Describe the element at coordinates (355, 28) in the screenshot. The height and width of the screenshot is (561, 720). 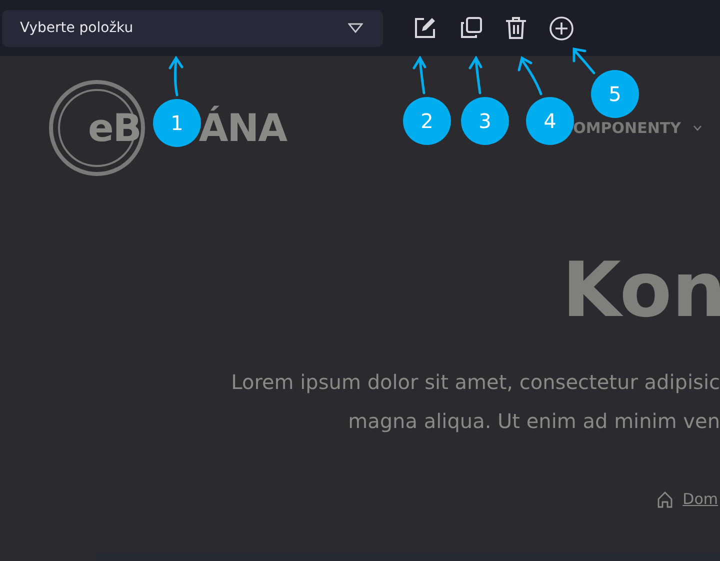
I see `caret-icon` at that location.